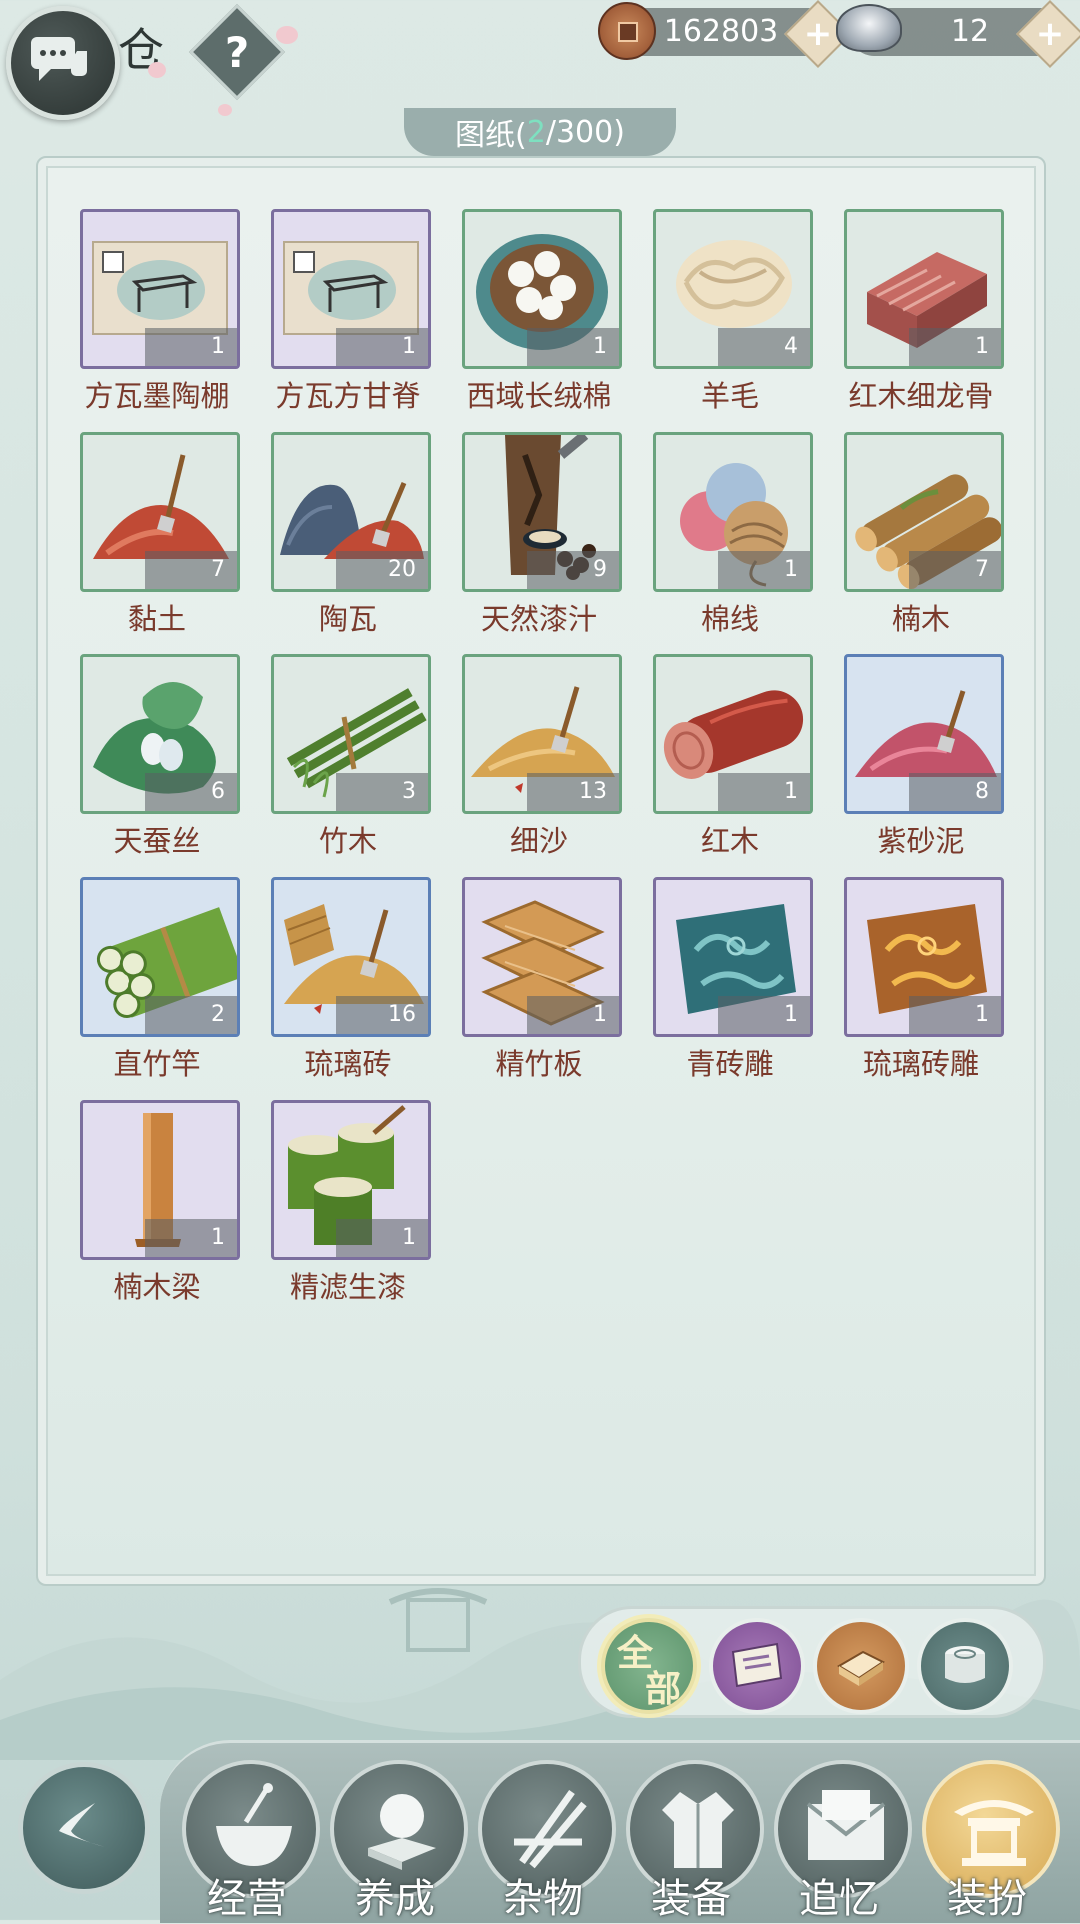  Describe the element at coordinates (920, 619) in the screenshot. I see `item-name: 楠木` at that location.